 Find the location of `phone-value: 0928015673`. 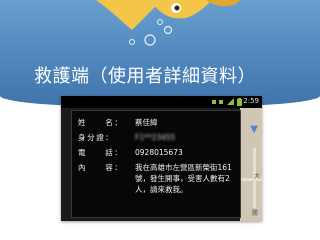

phone-value: 0928015673 is located at coordinates (187, 152).